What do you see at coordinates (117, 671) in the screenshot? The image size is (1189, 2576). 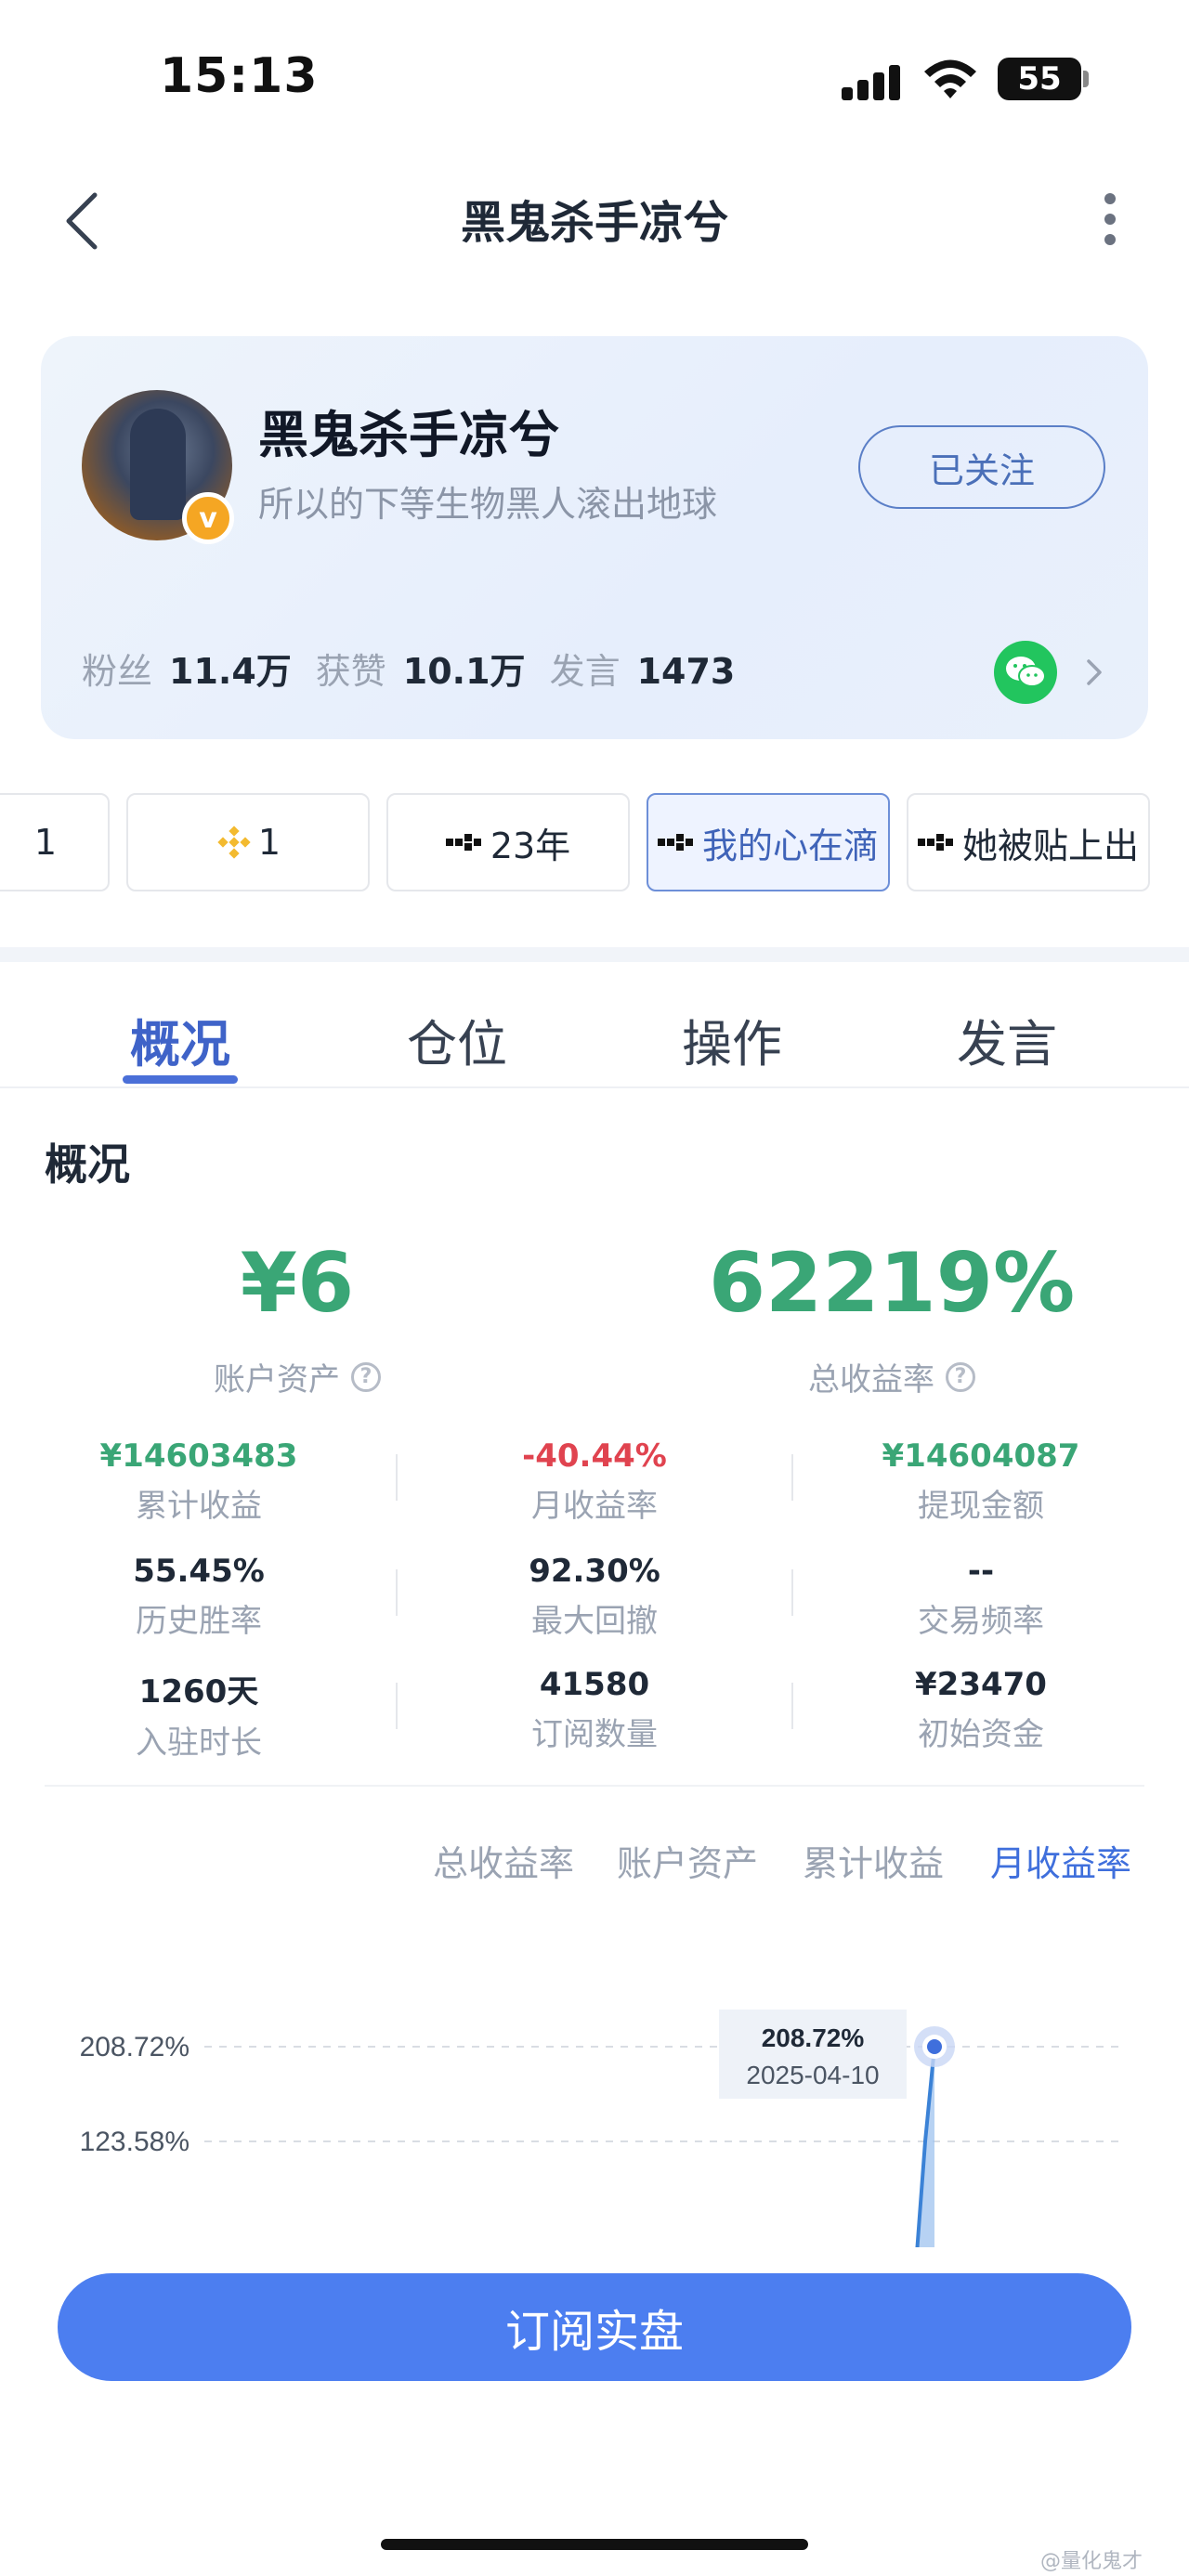 I see `fans-label: 粉丝` at bounding box center [117, 671].